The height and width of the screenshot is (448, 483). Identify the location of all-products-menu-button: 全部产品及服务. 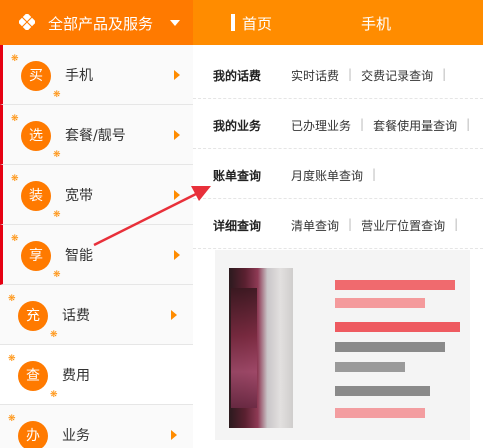
(96, 22).